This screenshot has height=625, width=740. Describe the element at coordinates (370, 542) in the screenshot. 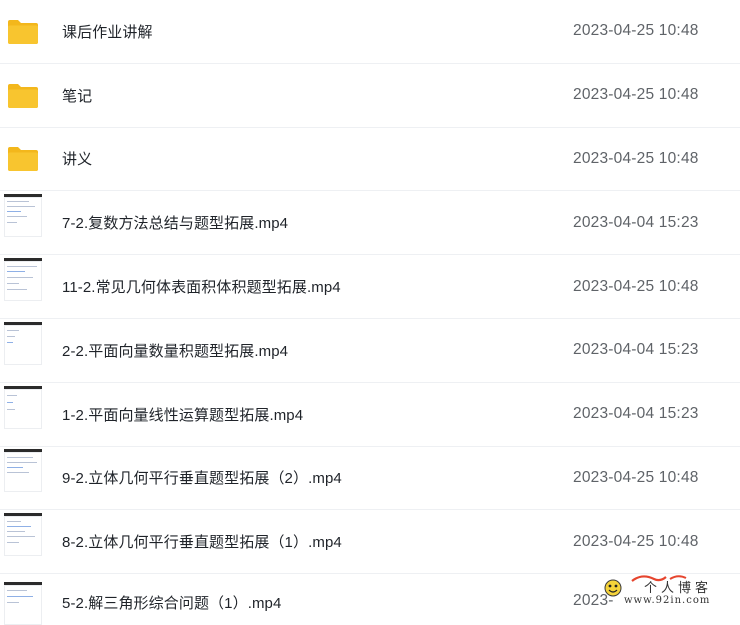

I see `file-row-video: 8-2.立体几何平行垂直题型拓展（1）.mp4 2023-04-25 10:48` at that location.